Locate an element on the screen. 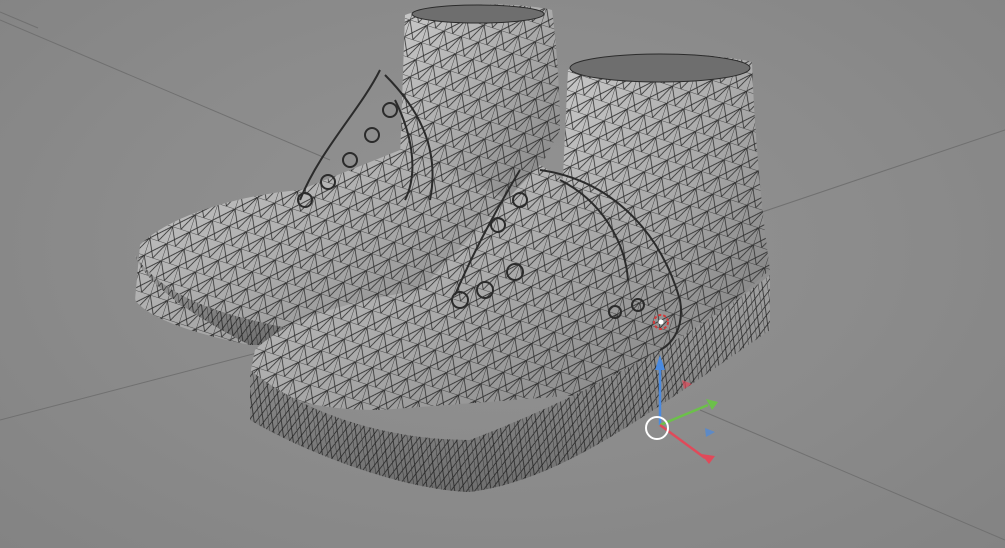 Image resolution: width=1005 pixels, height=548 pixels. z-plane-handle-icon is located at coordinates (710, 432).